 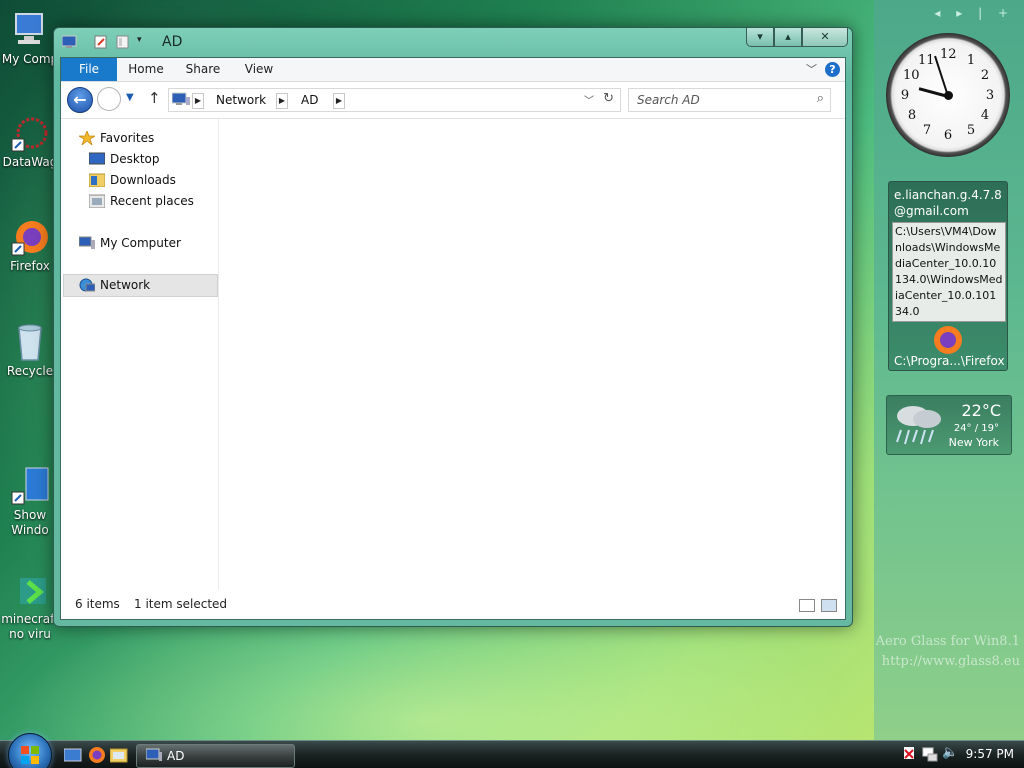 I want to click on weather-gadget: 22°C 24° / 19° New York, so click(x=949, y=425).